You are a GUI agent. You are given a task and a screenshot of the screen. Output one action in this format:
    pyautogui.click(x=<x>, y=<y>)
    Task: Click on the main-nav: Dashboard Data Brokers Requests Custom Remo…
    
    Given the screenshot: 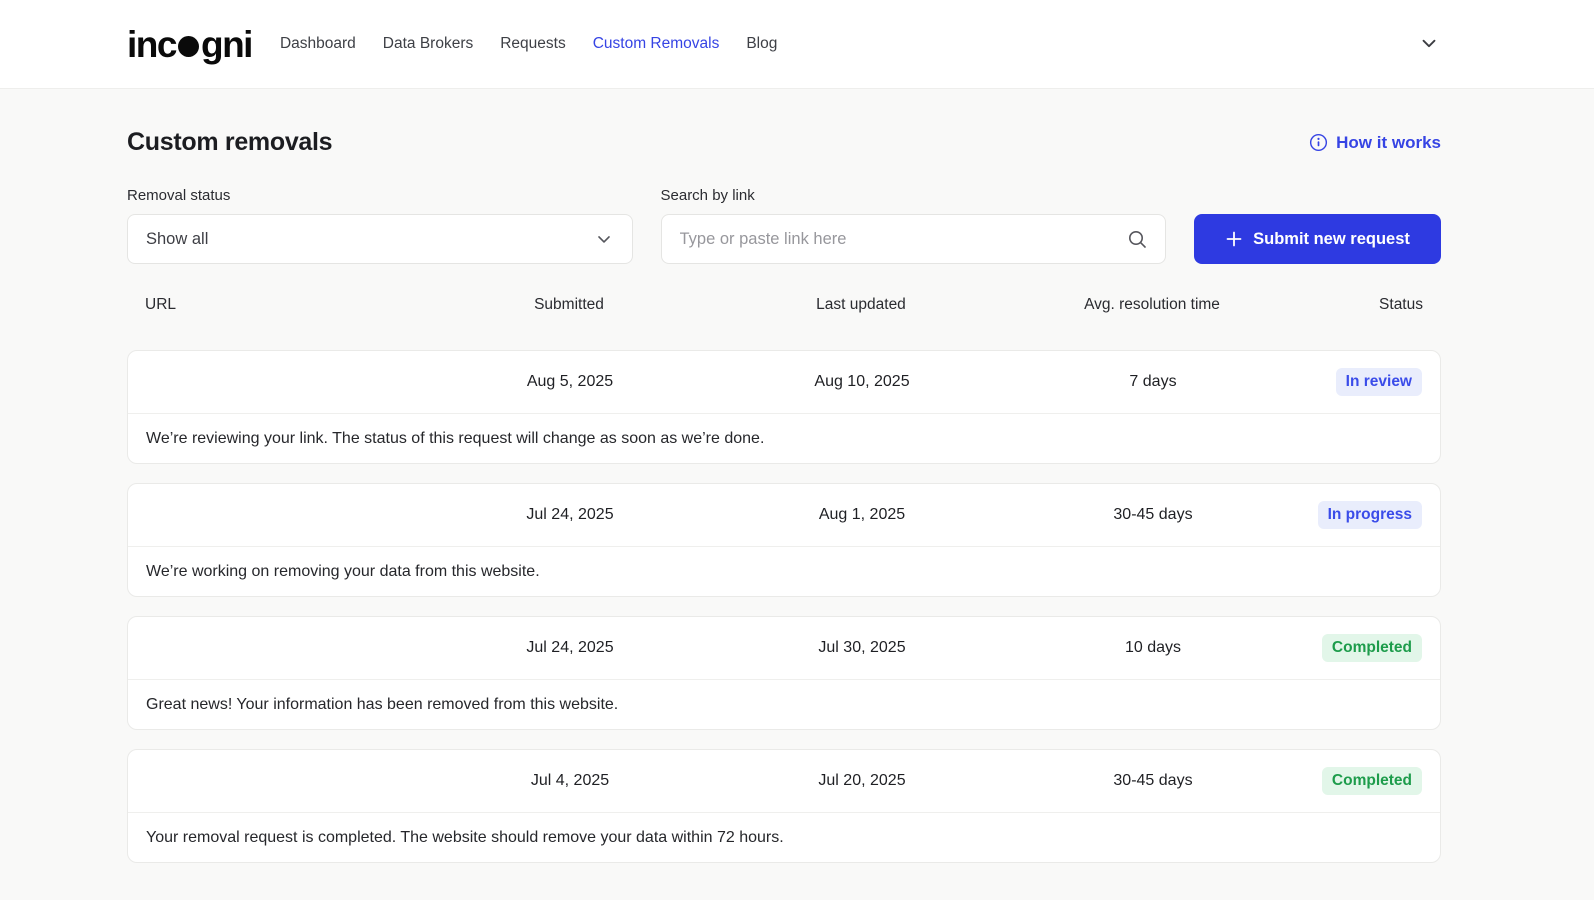 What is the action you would take?
    pyautogui.click(x=528, y=44)
    